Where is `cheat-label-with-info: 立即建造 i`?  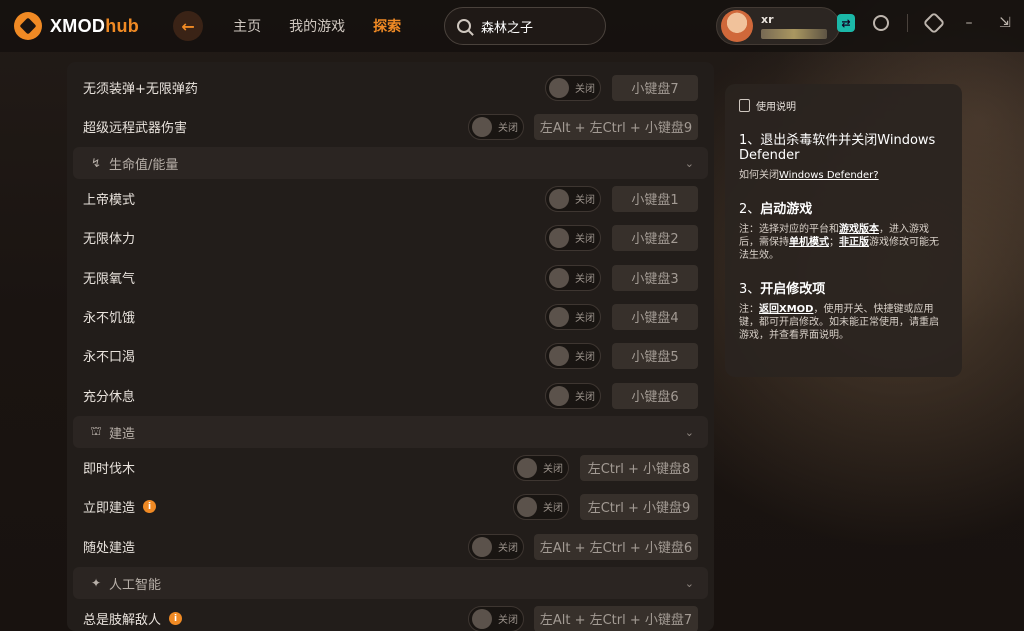 cheat-label-with-info: 立即建造 i is located at coordinates (120, 506).